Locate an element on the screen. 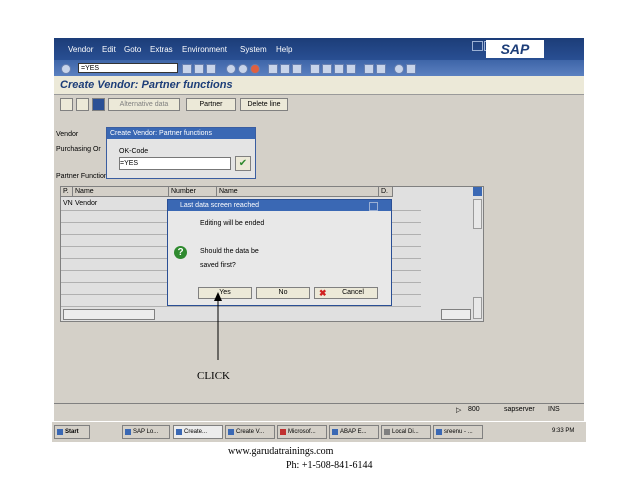  find-next-icon is located at coordinates (297, 69).